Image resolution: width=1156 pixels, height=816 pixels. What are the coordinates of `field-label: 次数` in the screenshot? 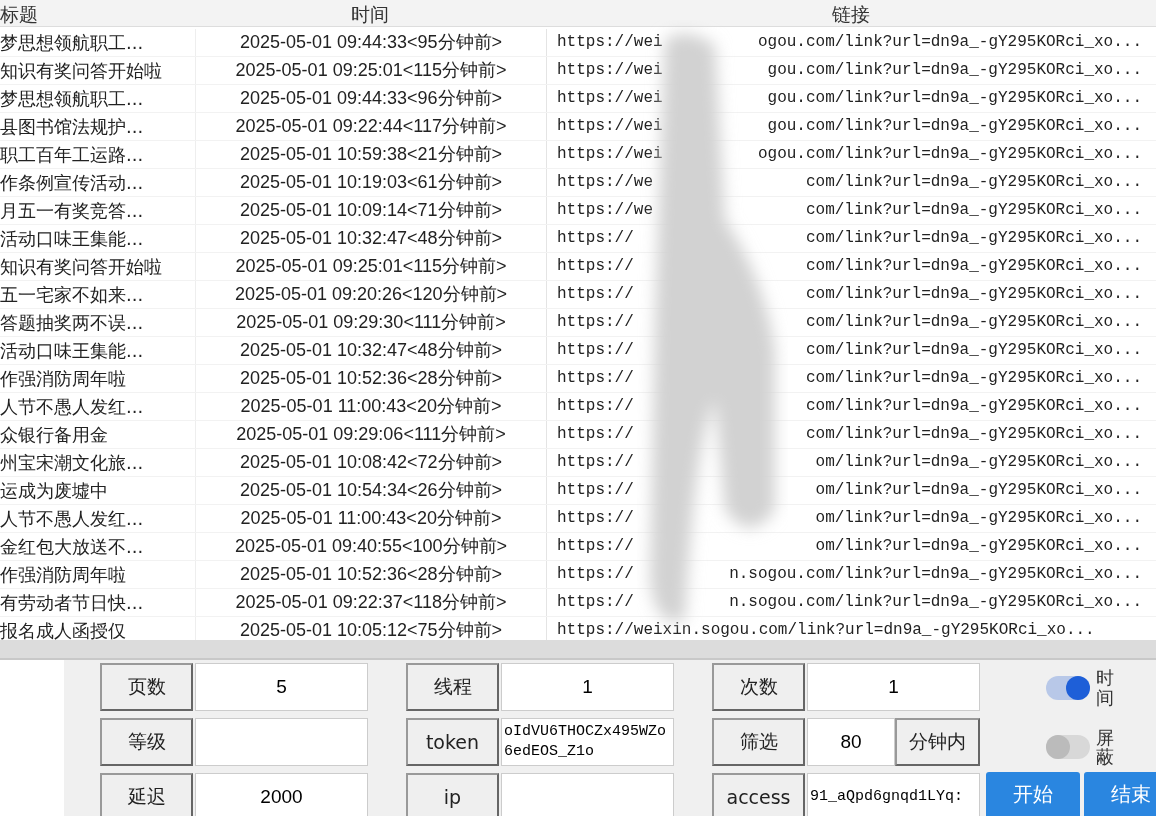 It's located at (758, 687).